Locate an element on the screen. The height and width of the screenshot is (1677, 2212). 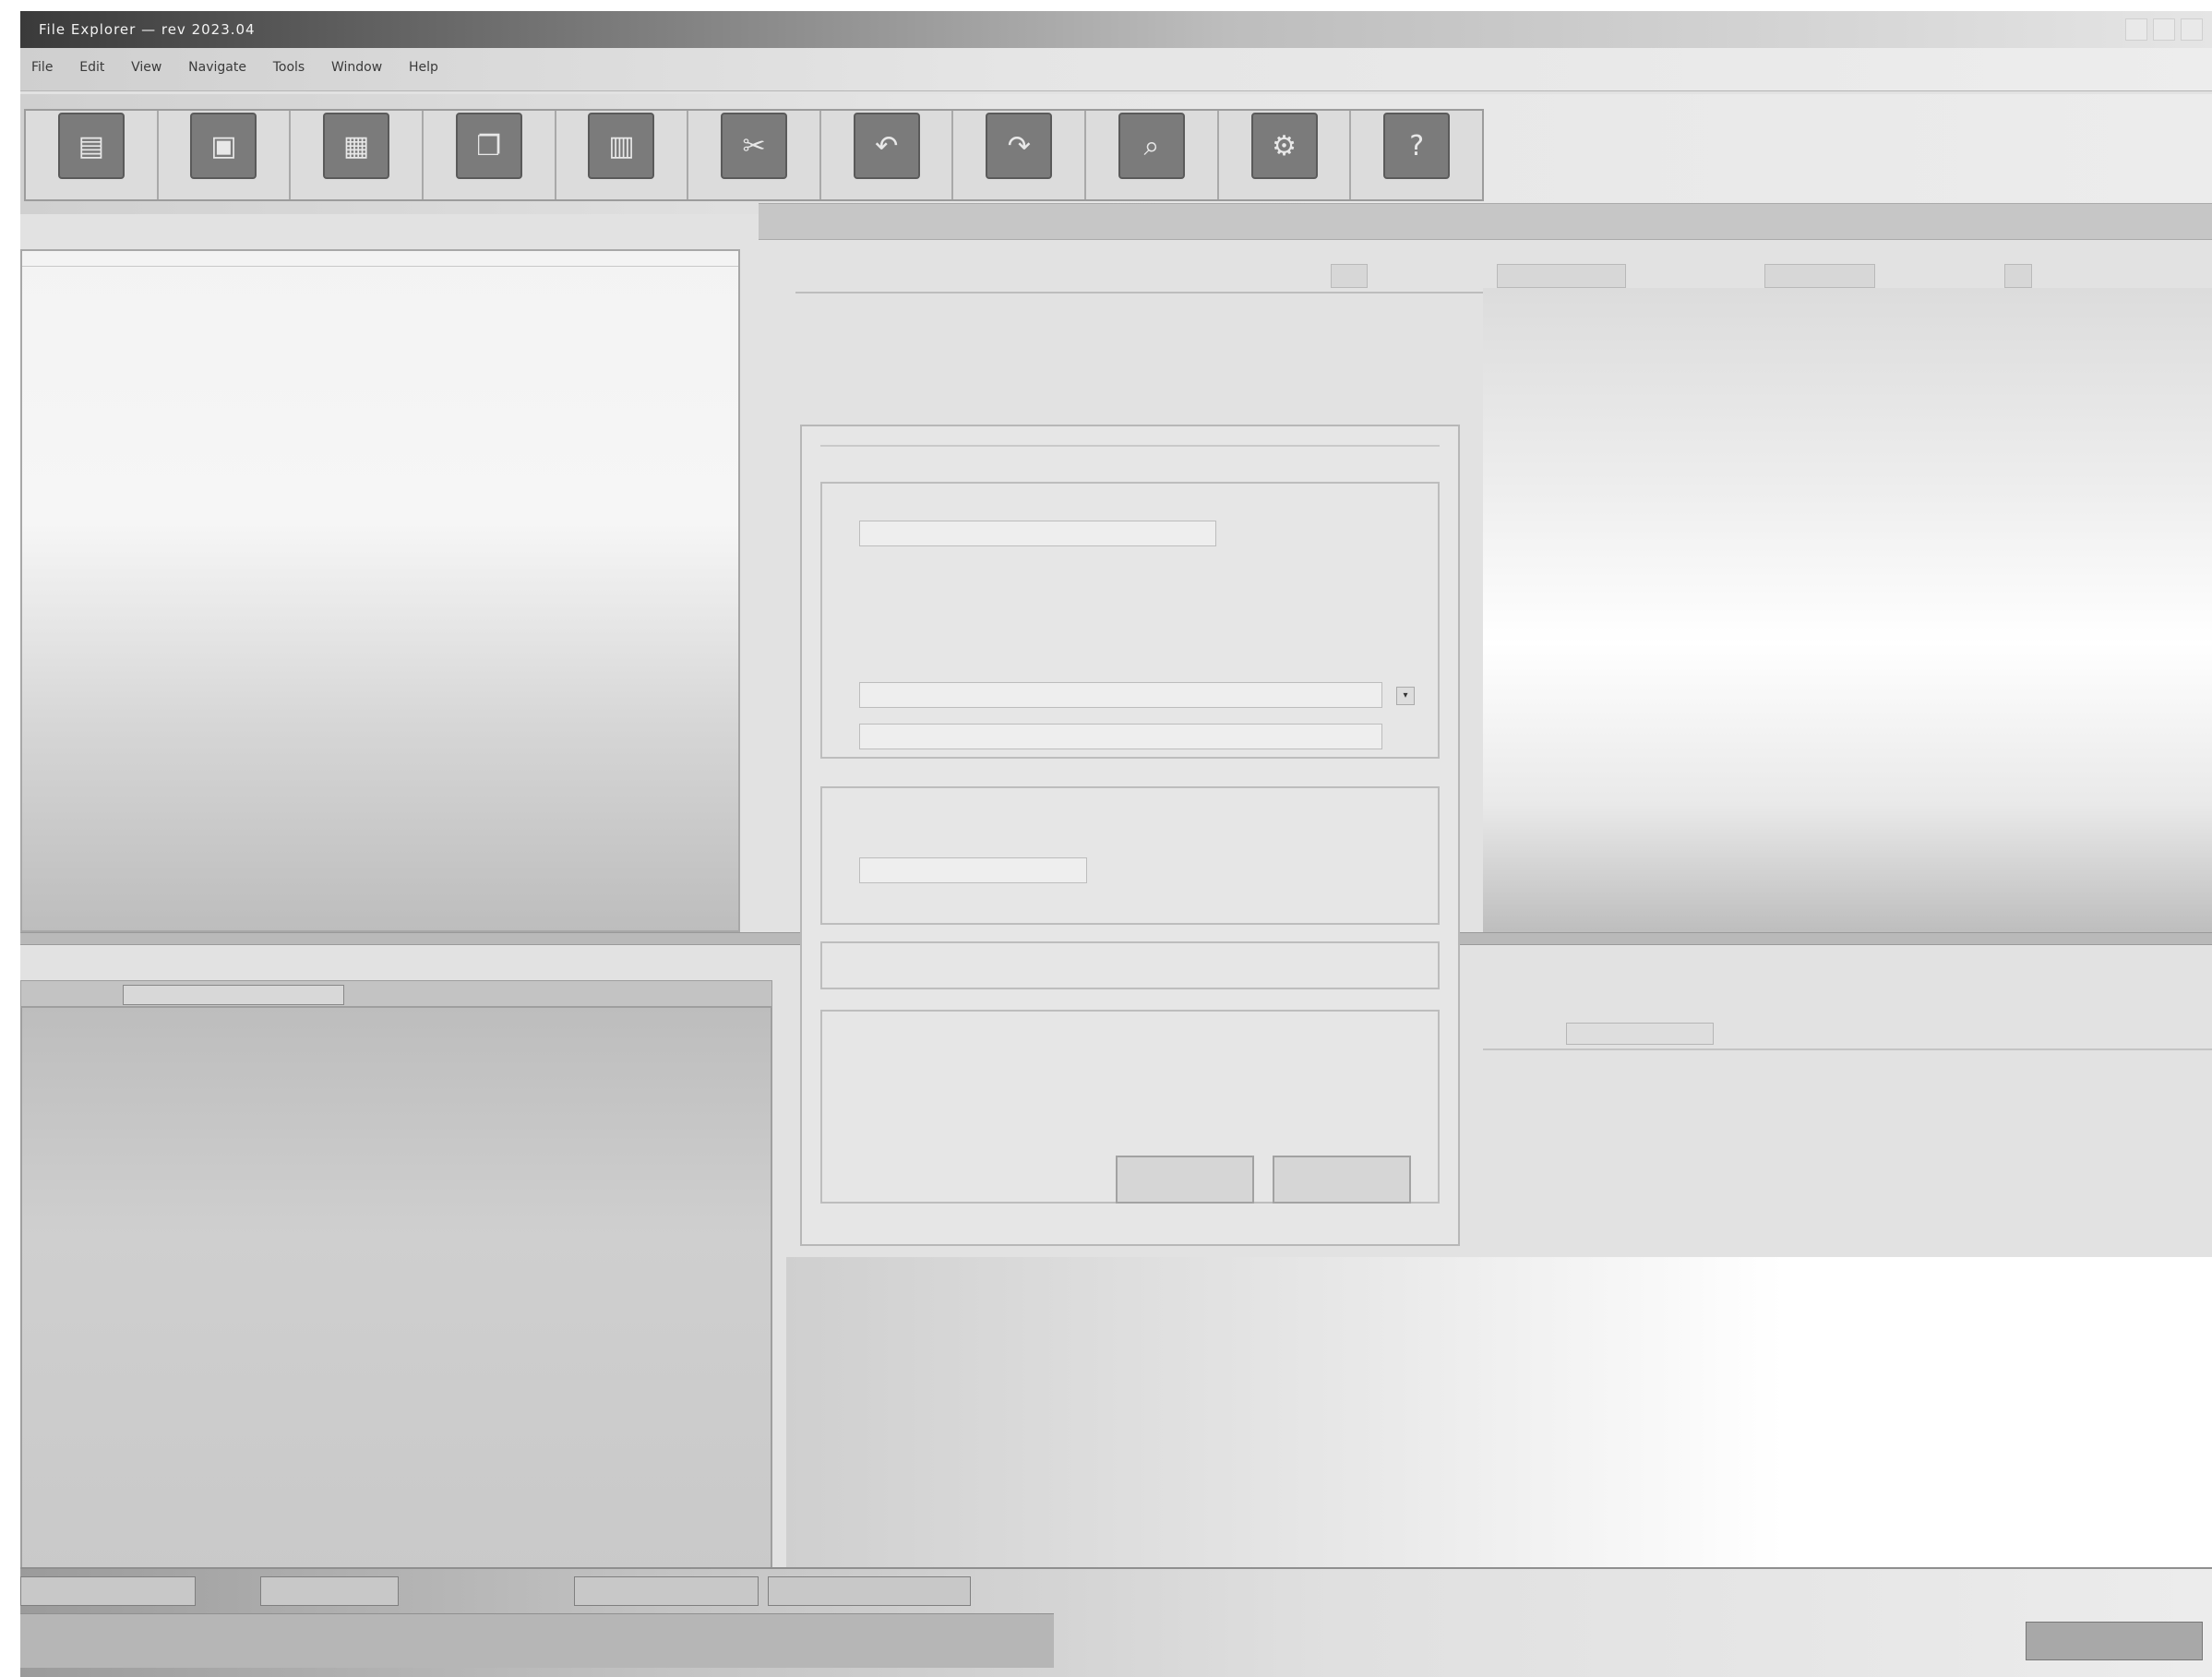
save-icon: ▣ is located at coordinates (223, 146).